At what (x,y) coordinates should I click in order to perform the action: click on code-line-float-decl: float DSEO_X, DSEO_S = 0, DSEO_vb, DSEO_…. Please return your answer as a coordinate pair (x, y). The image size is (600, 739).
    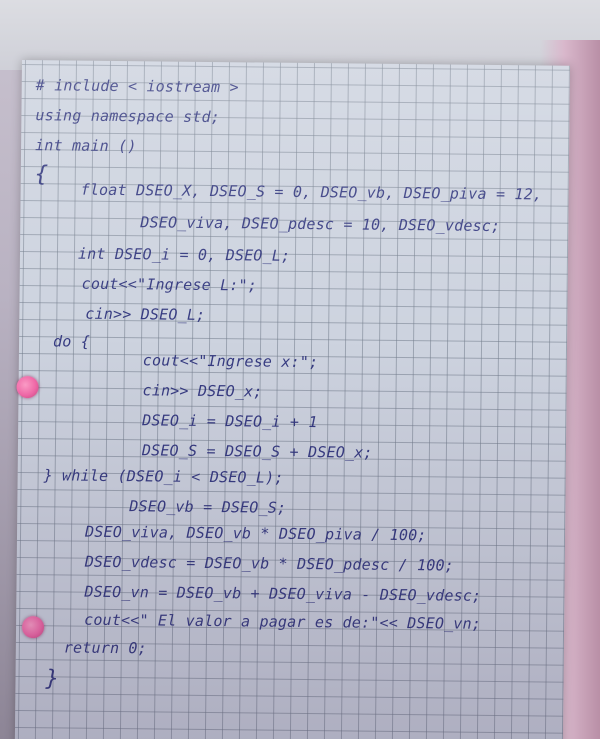
    Looking at the image, I should click on (311, 192).